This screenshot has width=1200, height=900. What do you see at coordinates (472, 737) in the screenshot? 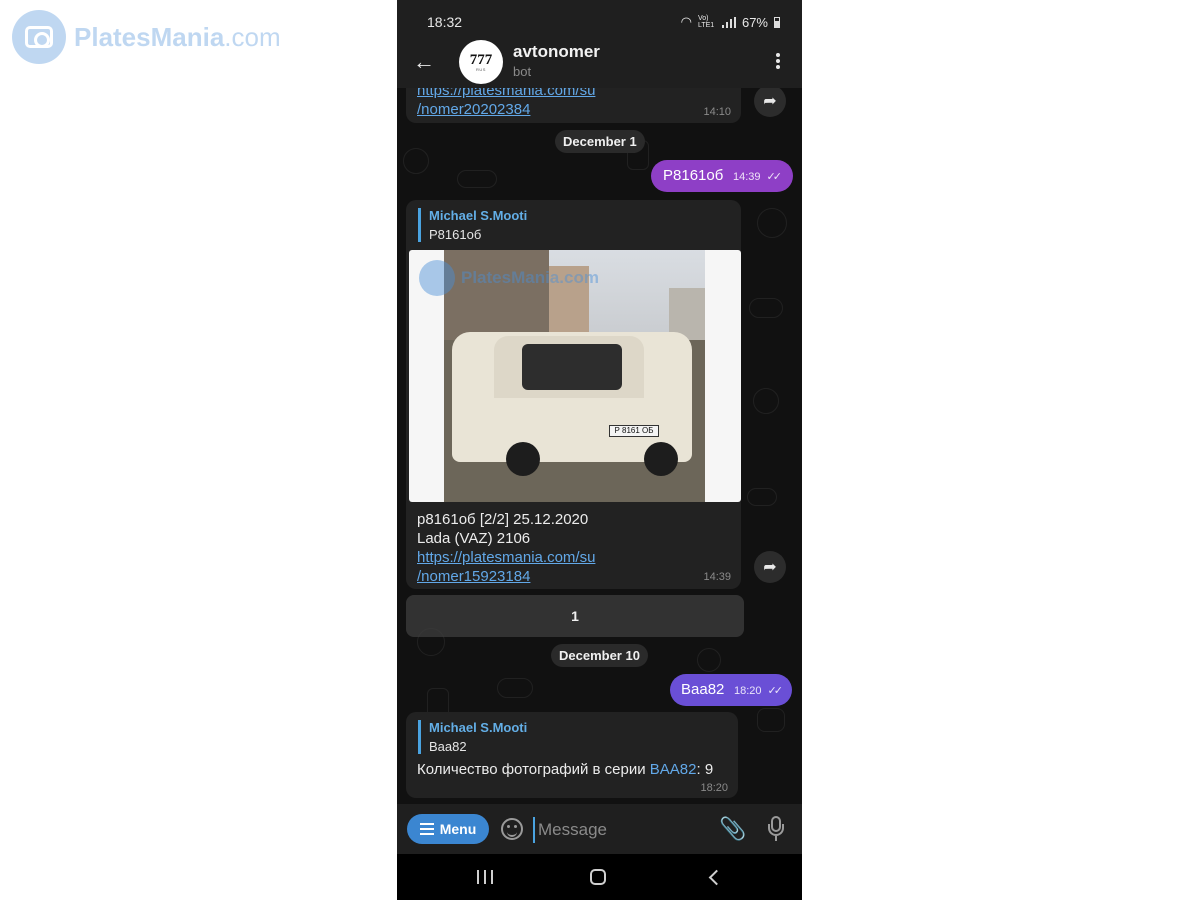
I see `reply-quote: Michael S.Mooti Baa82` at bounding box center [472, 737].